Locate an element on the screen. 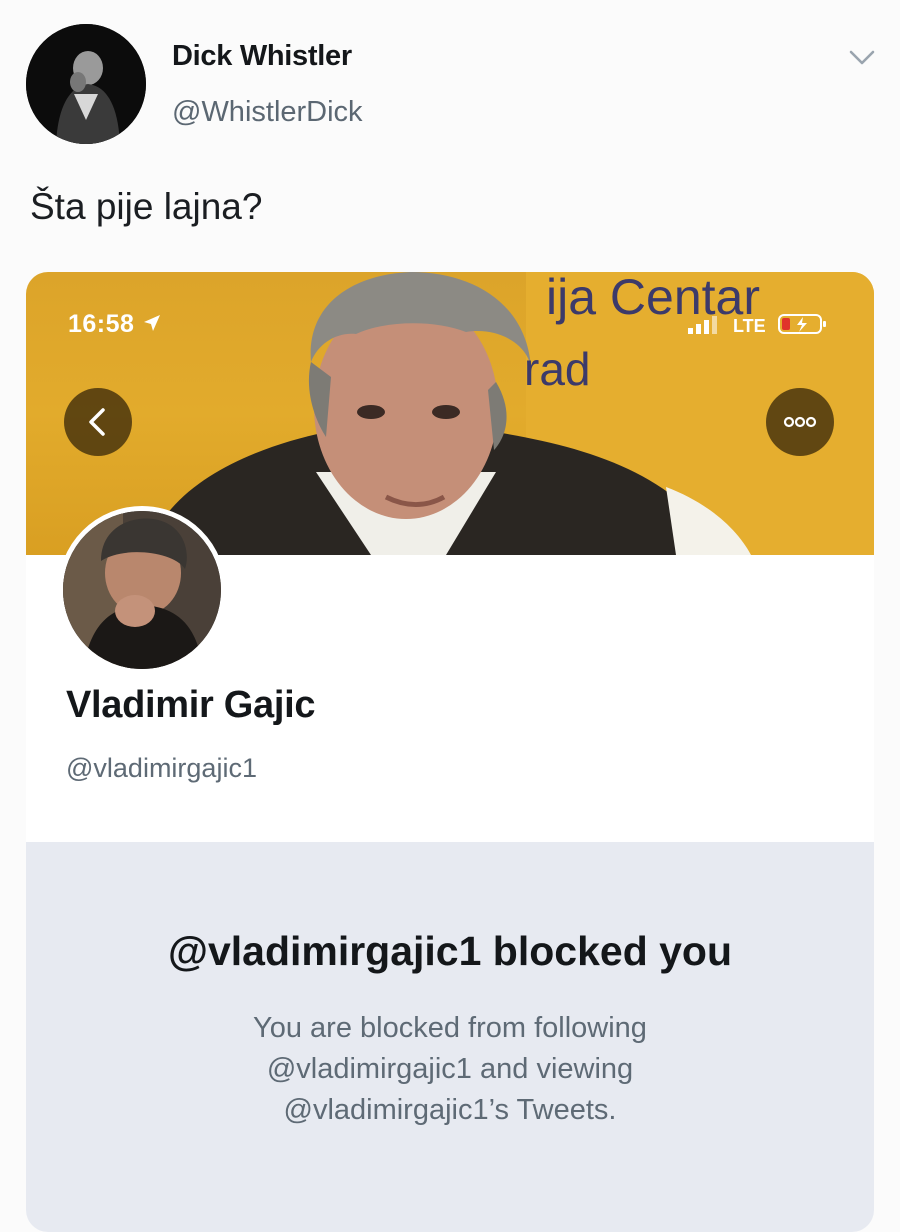  blocked-title: @vladimirgajic1 blocked you is located at coordinates (450, 951).